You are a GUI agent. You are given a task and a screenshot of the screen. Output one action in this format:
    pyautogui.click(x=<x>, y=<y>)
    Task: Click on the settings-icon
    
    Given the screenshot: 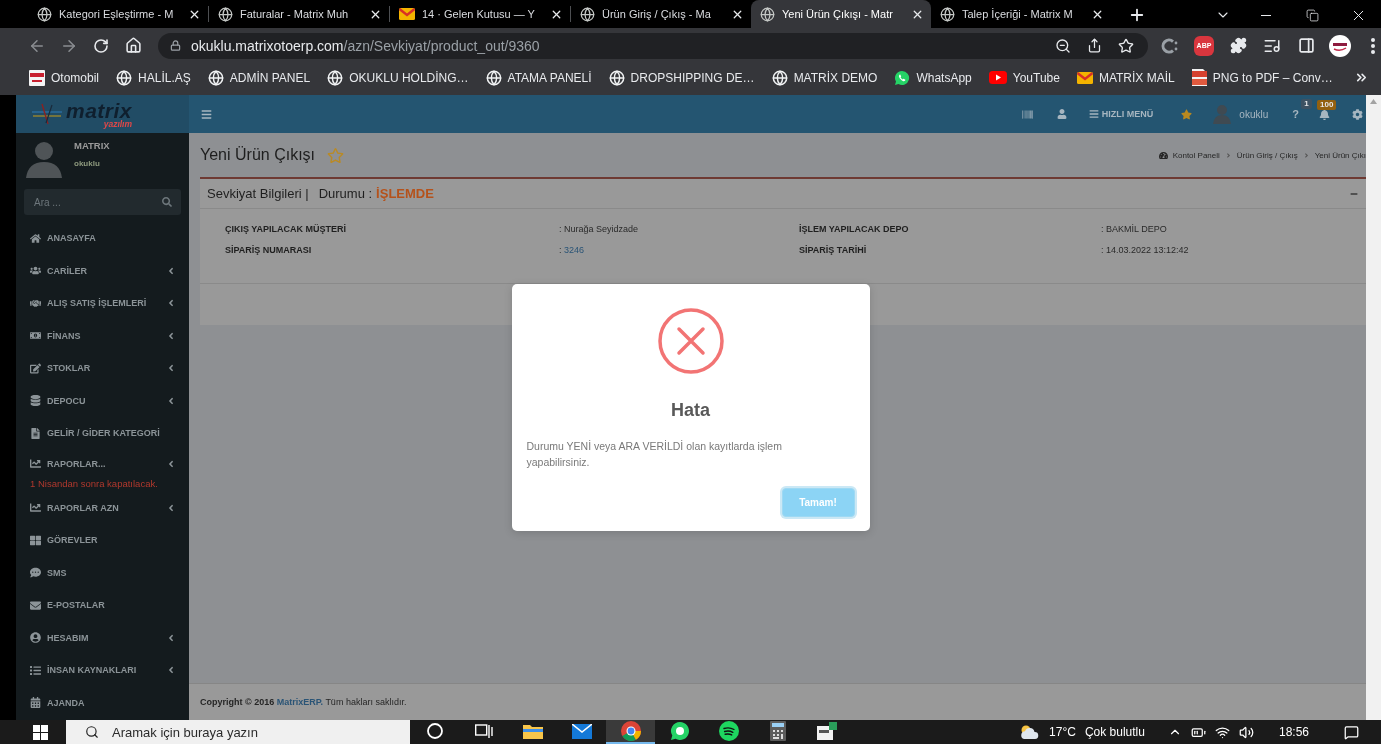 What is the action you would take?
    pyautogui.click(x=1357, y=114)
    